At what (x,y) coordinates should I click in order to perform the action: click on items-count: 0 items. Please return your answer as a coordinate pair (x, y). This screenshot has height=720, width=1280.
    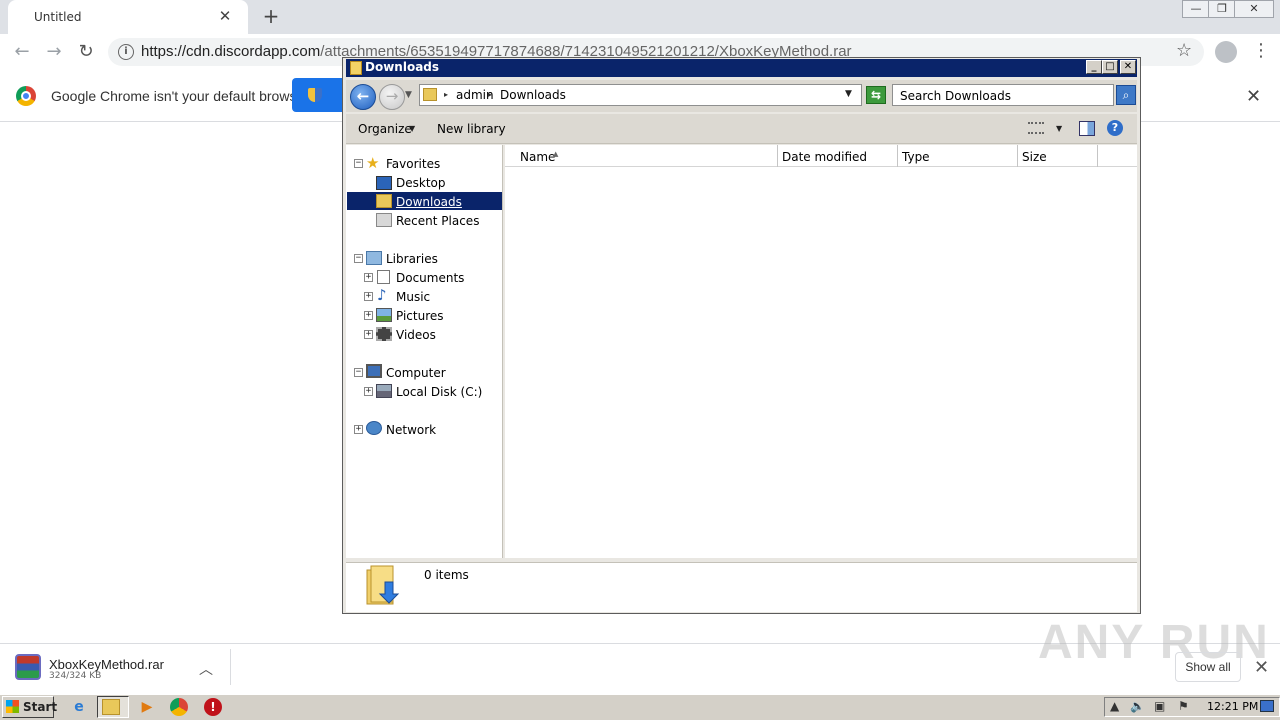
    Looking at the image, I should click on (446, 575).